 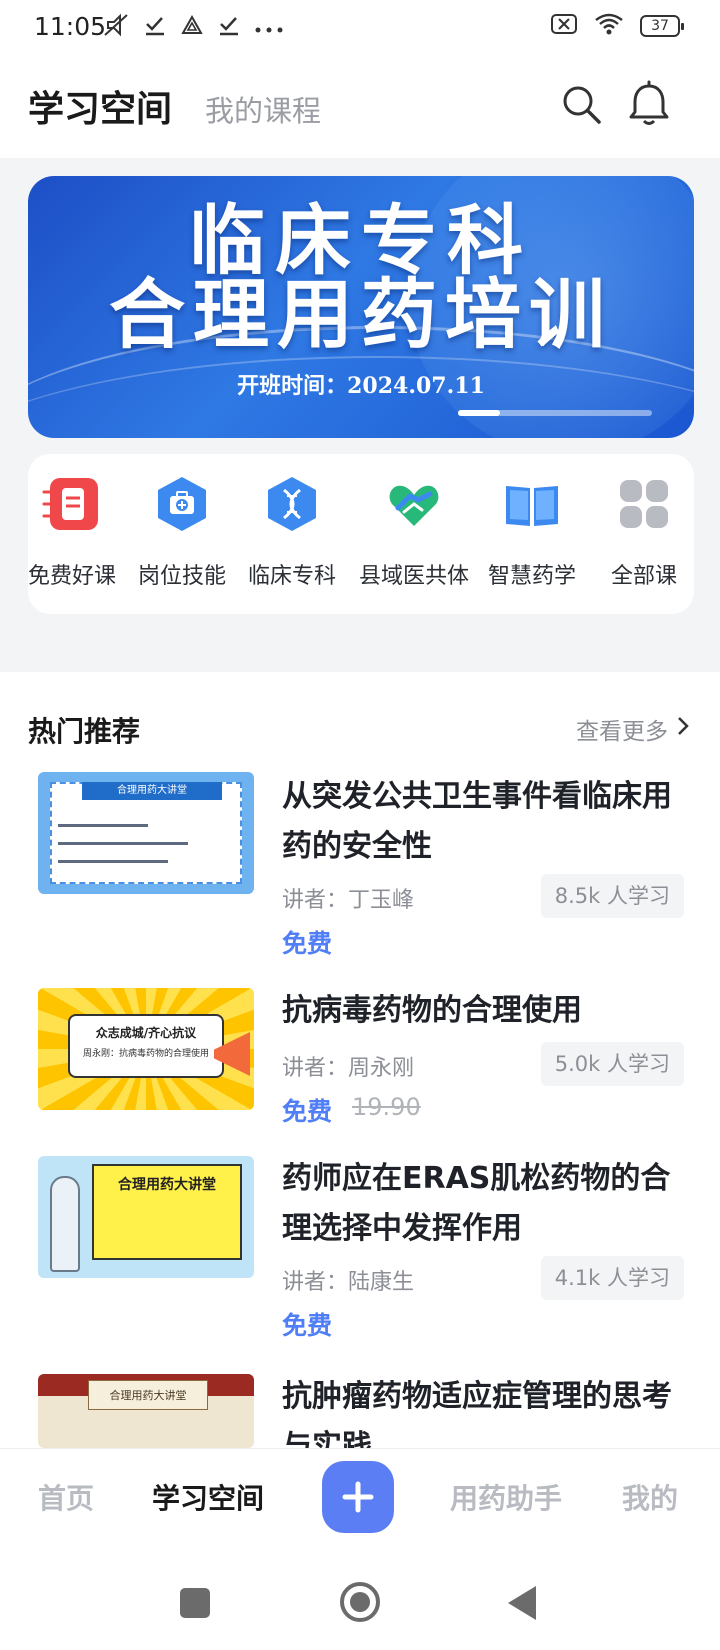 I want to click on learner-count-badge: 5.0k 人学习, so click(x=612, y=1064).